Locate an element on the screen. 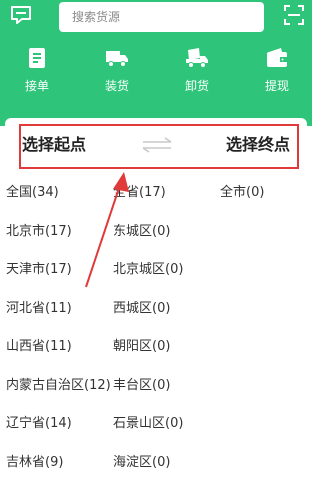 Image resolution: width=320 pixels, height=483 pixels. nav-withdraw: 提现 is located at coordinates (277, 73).